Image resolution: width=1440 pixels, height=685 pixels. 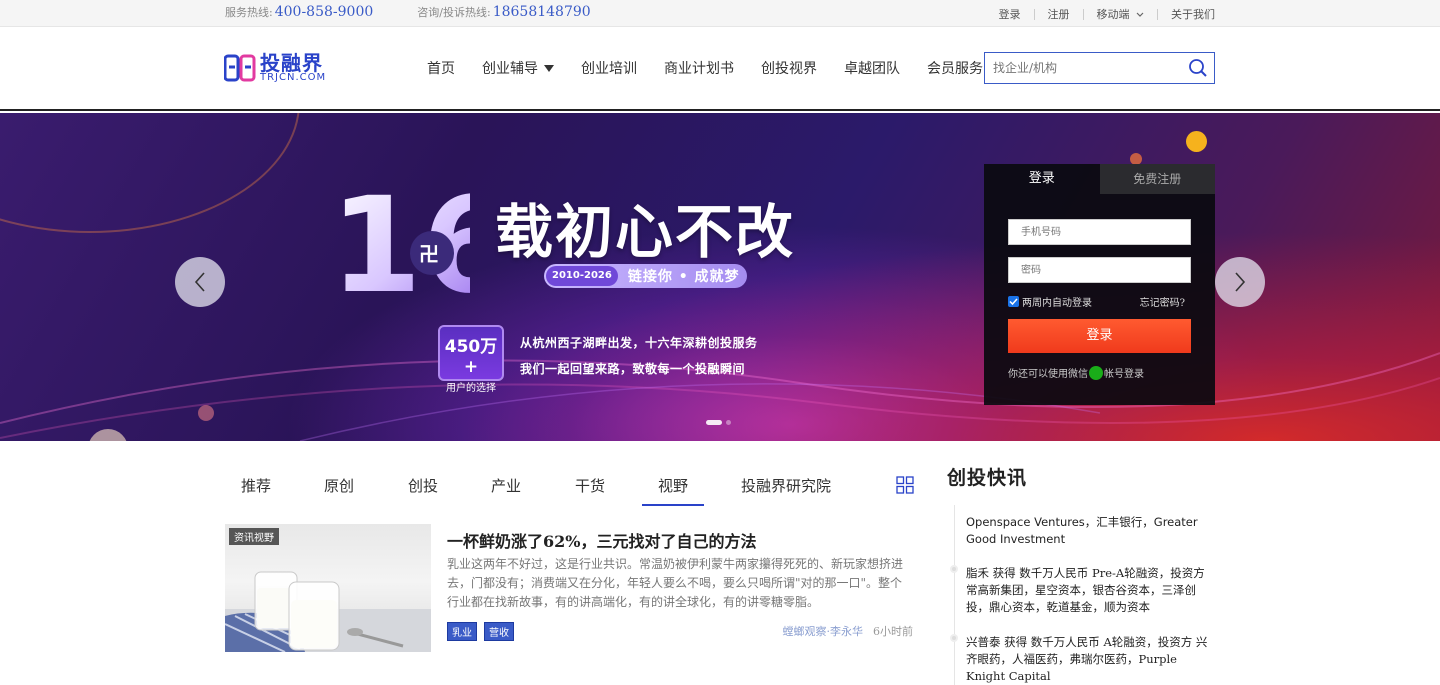 I want to click on article-meta: 螳螂观察·李永华 6小时前, so click(x=848, y=631).